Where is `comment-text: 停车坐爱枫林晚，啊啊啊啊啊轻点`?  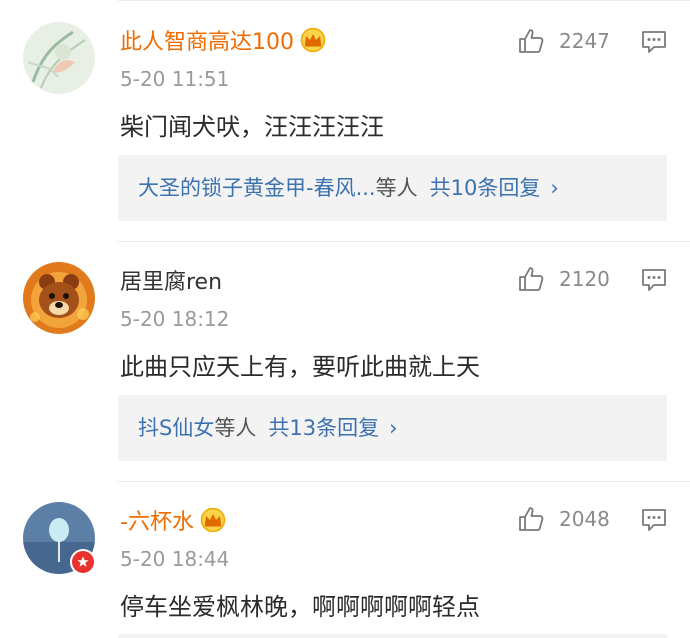 comment-text: 停车坐爱枫林晚，啊啊啊啊啊轻点 is located at coordinates (300, 607).